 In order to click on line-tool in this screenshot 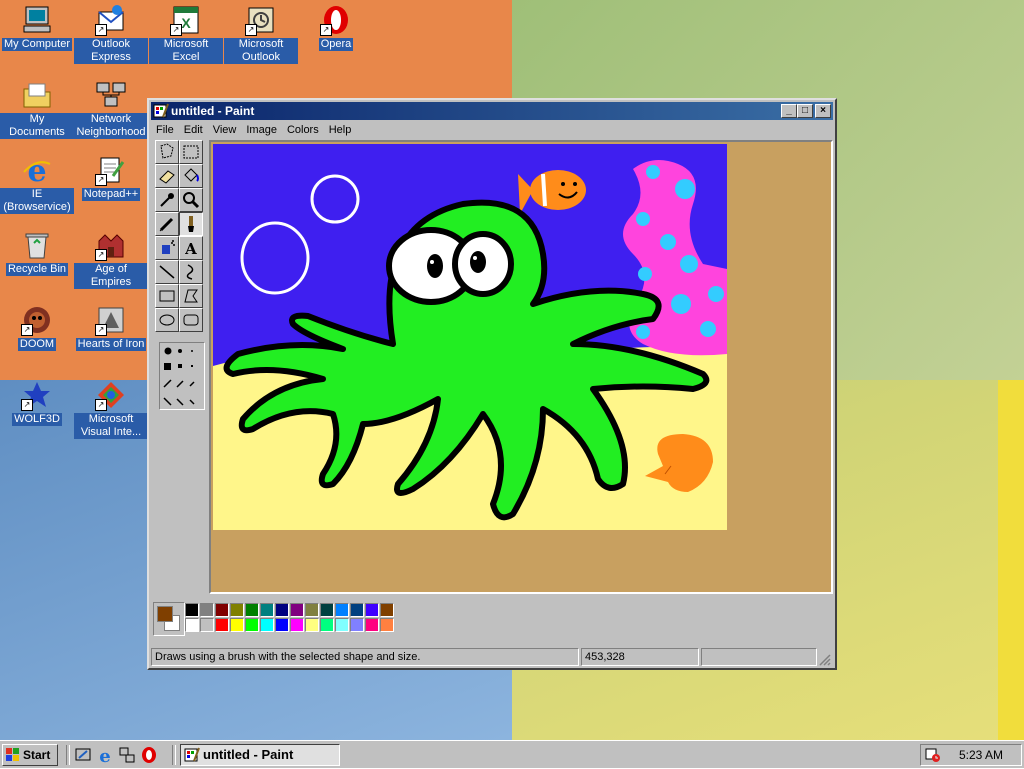, I will do `click(167, 272)`.